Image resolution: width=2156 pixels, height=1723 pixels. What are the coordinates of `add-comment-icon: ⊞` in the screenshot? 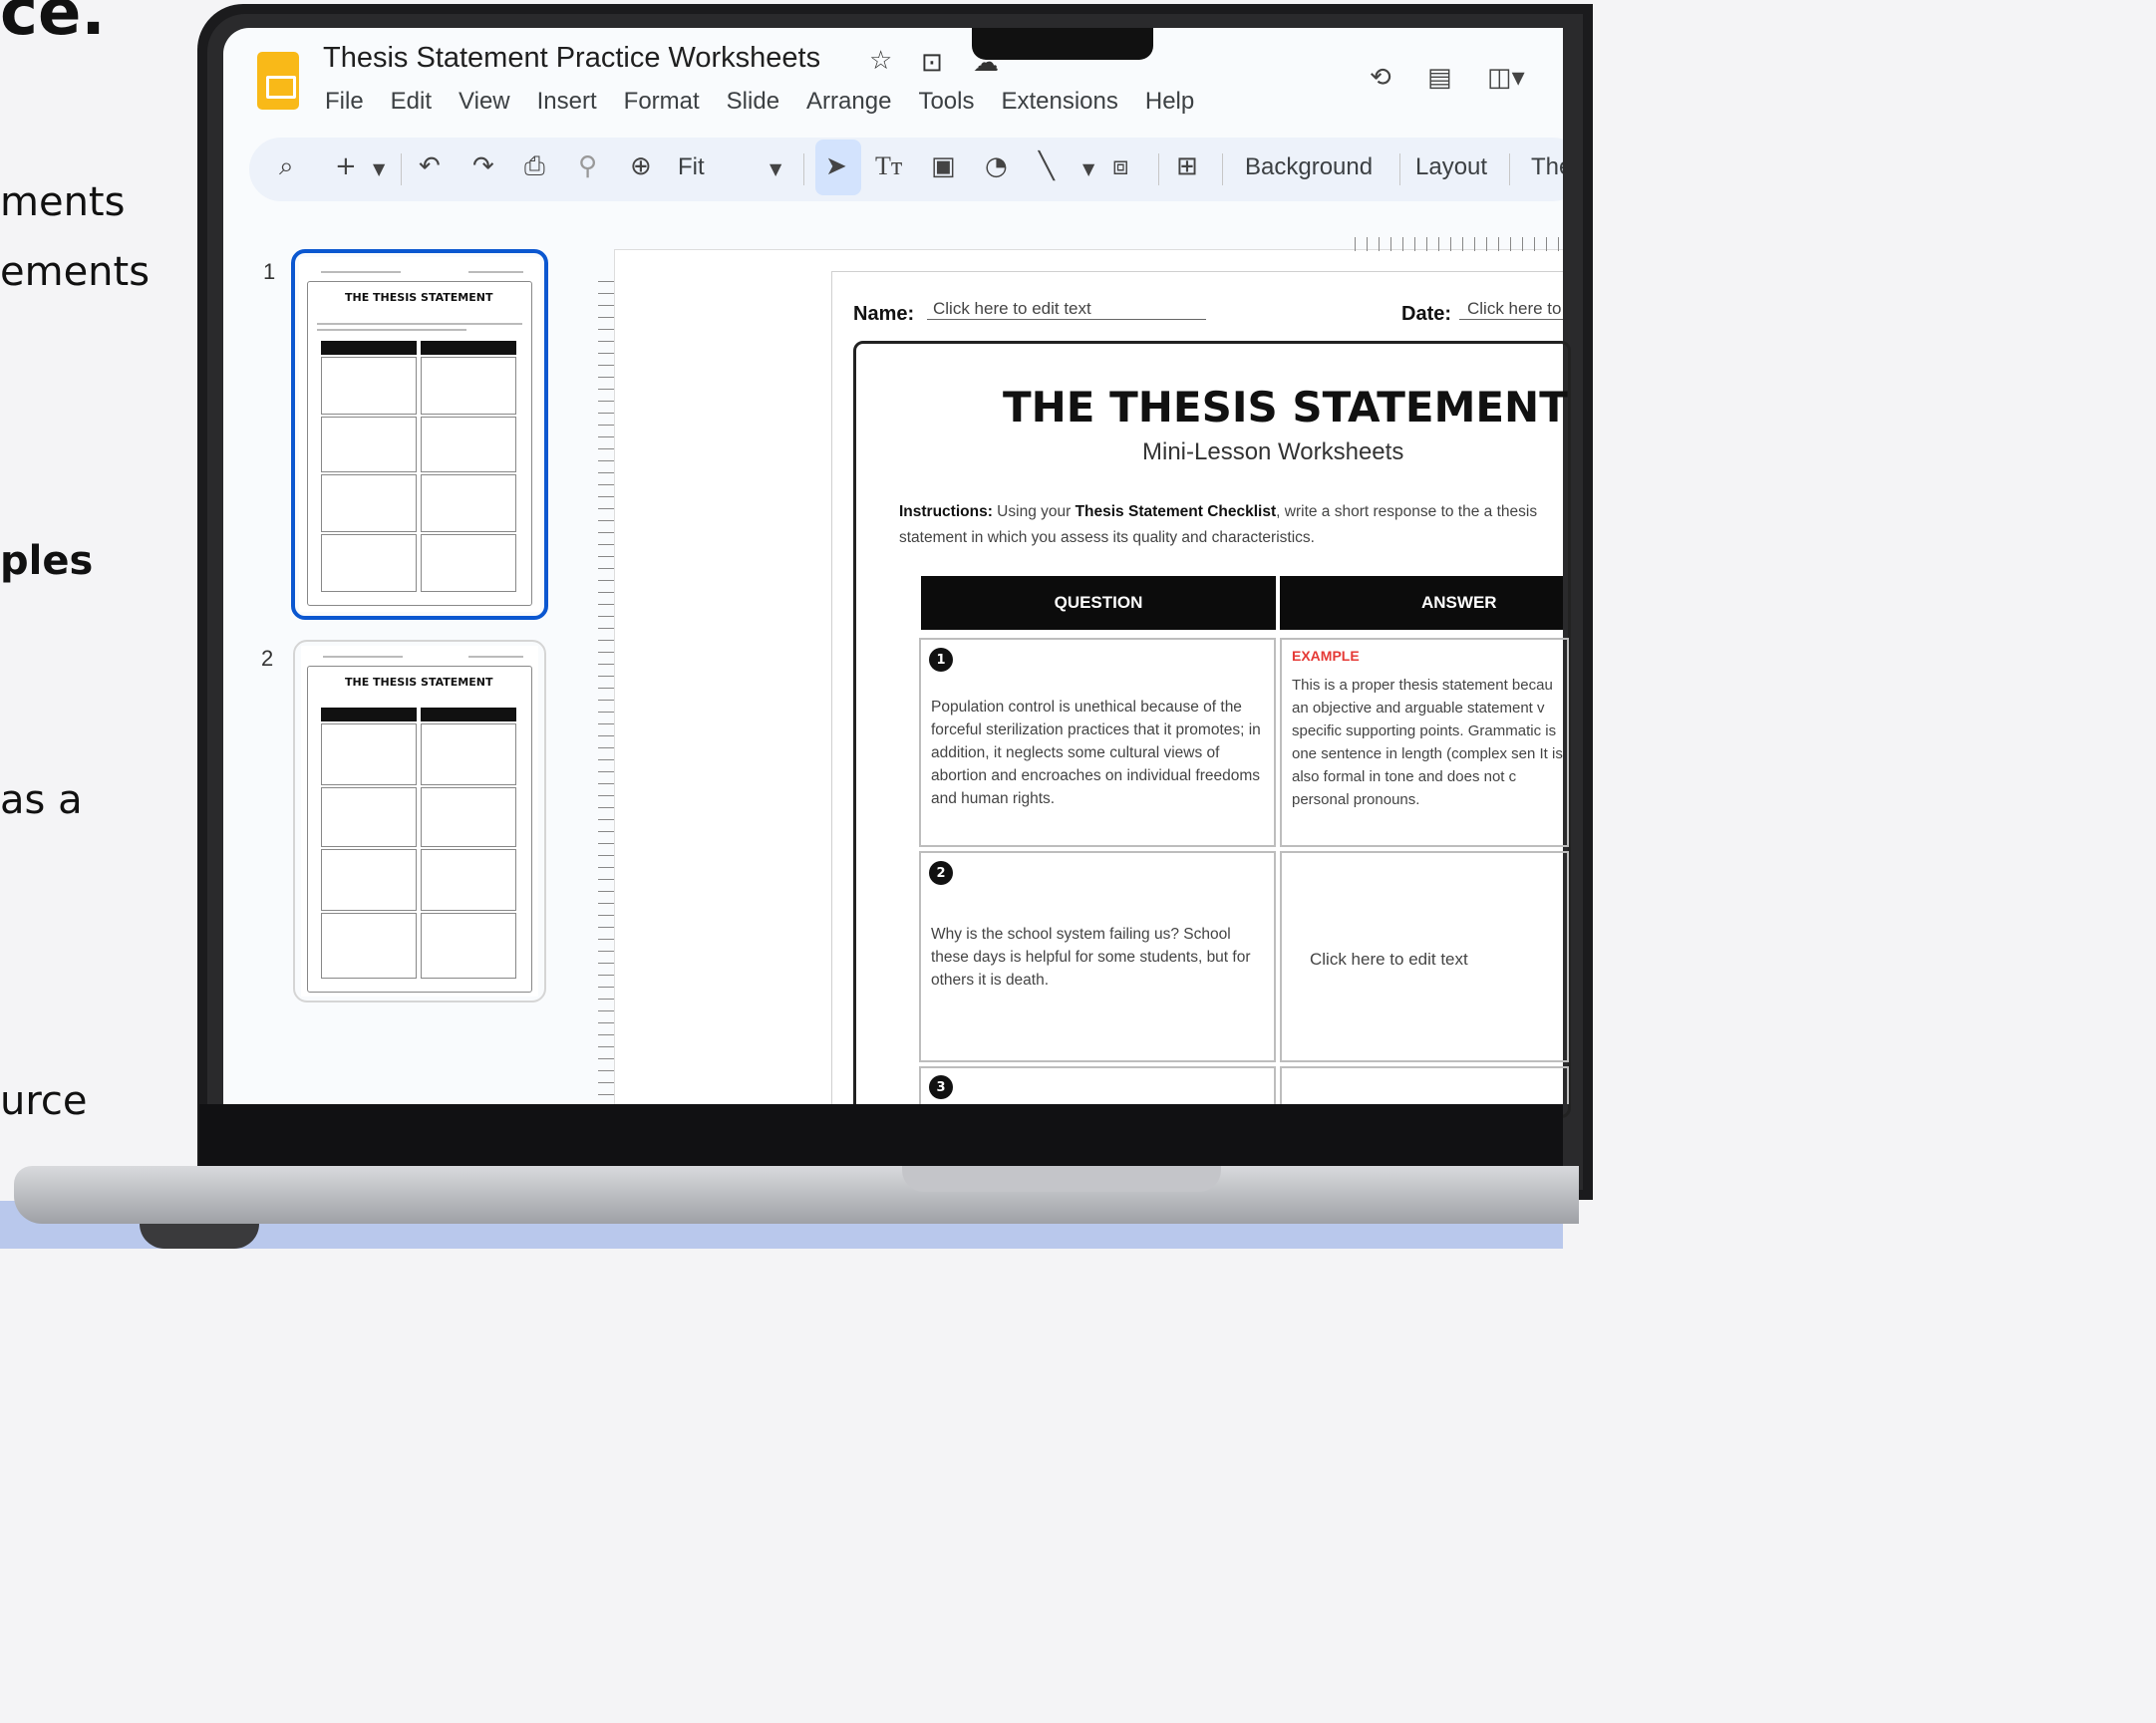 It's located at (1187, 166).